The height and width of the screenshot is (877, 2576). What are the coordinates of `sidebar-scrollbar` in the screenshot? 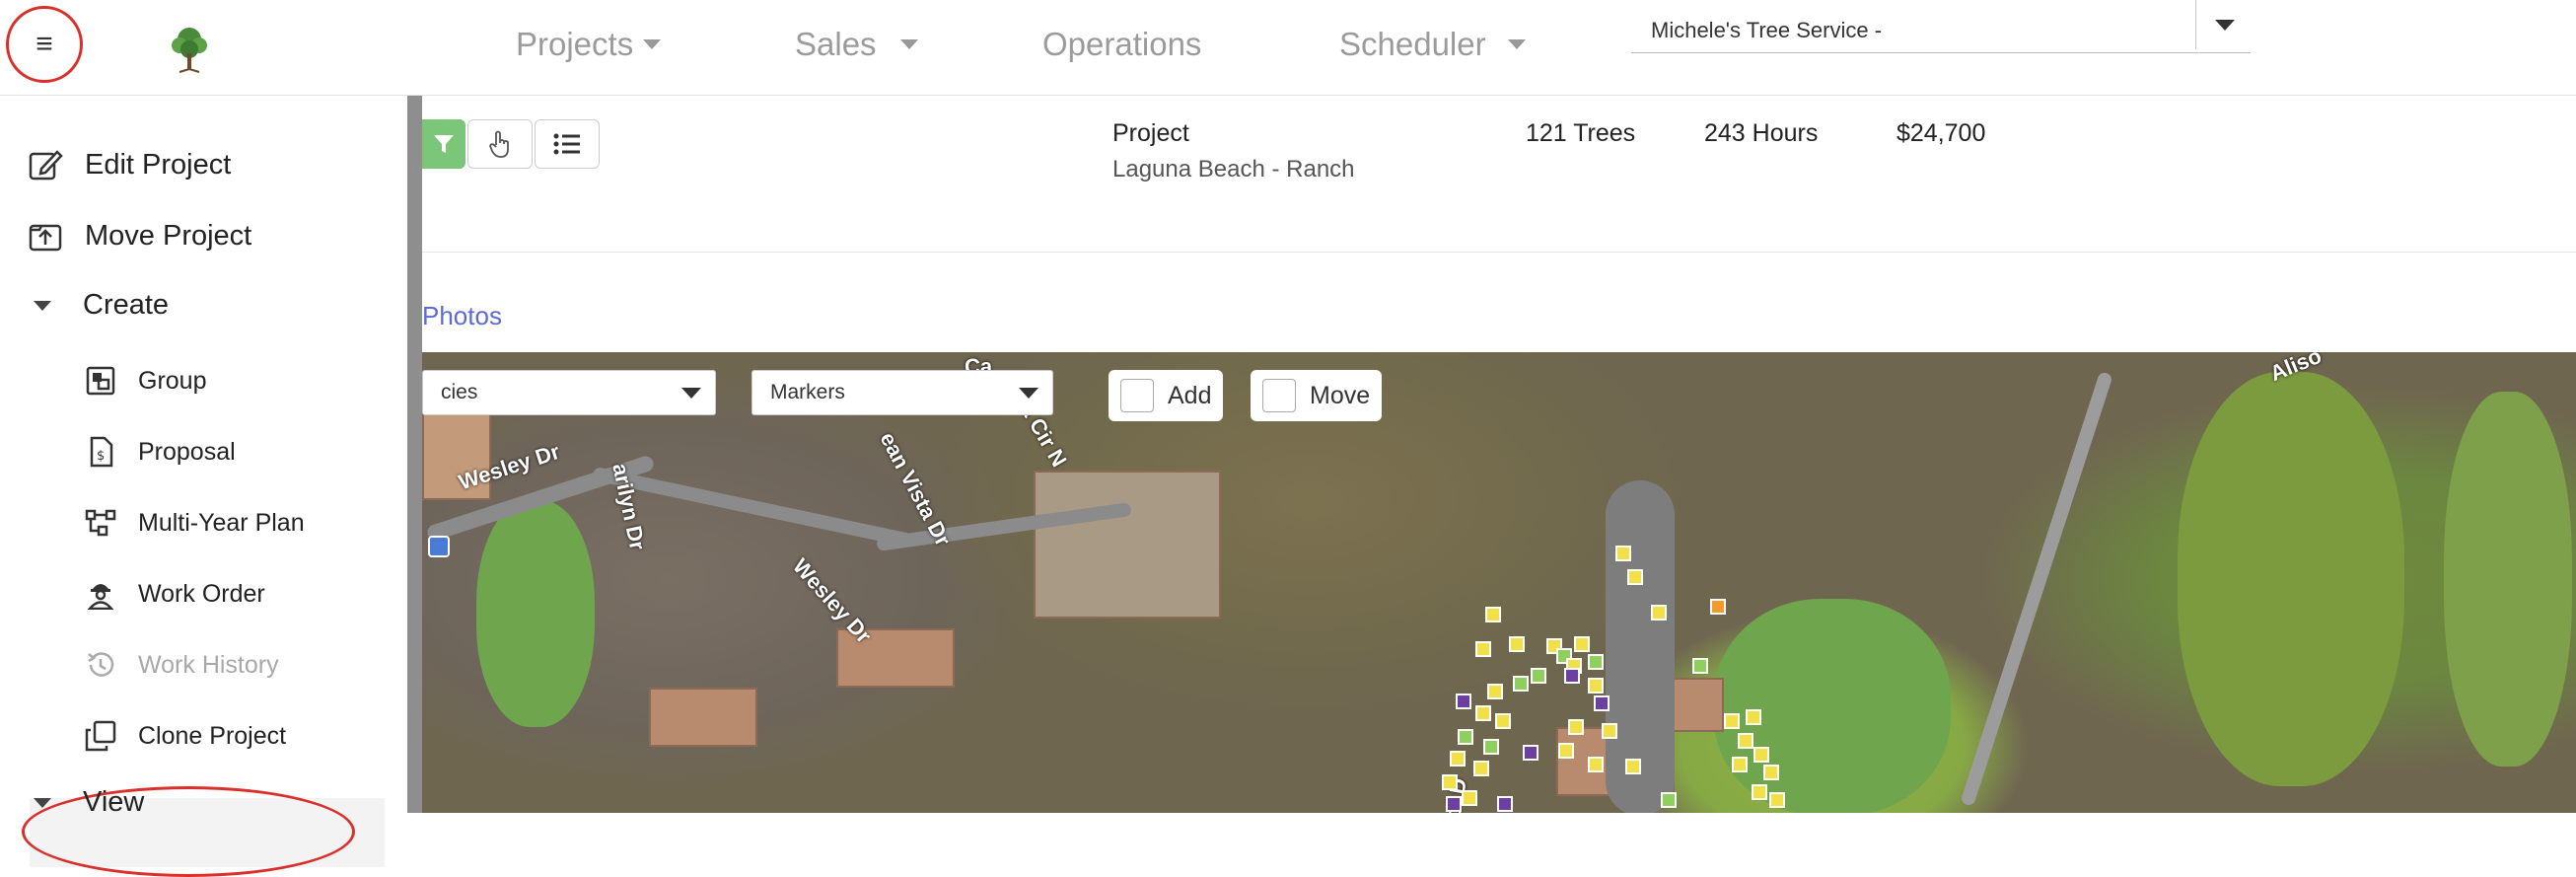 It's located at (414, 454).